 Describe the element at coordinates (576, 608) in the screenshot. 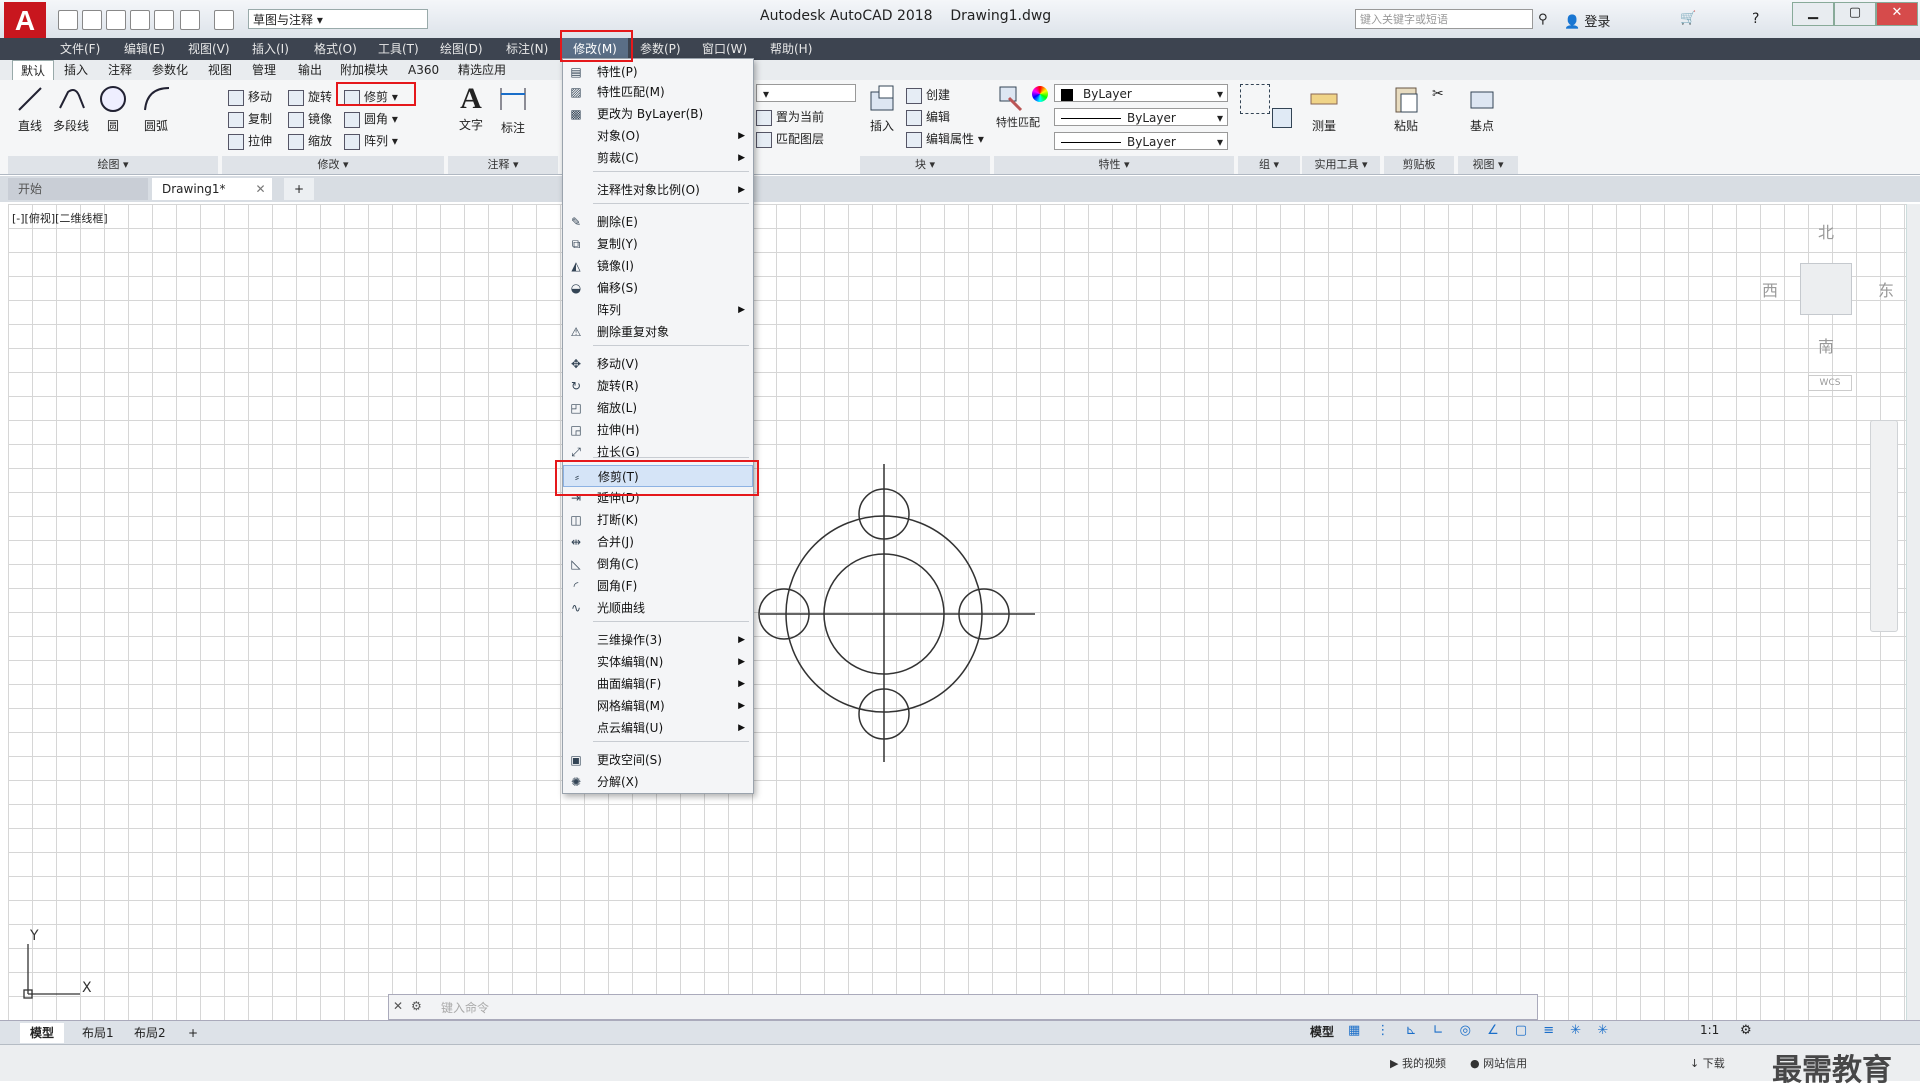

I see `blend-icon: ∿` at that location.